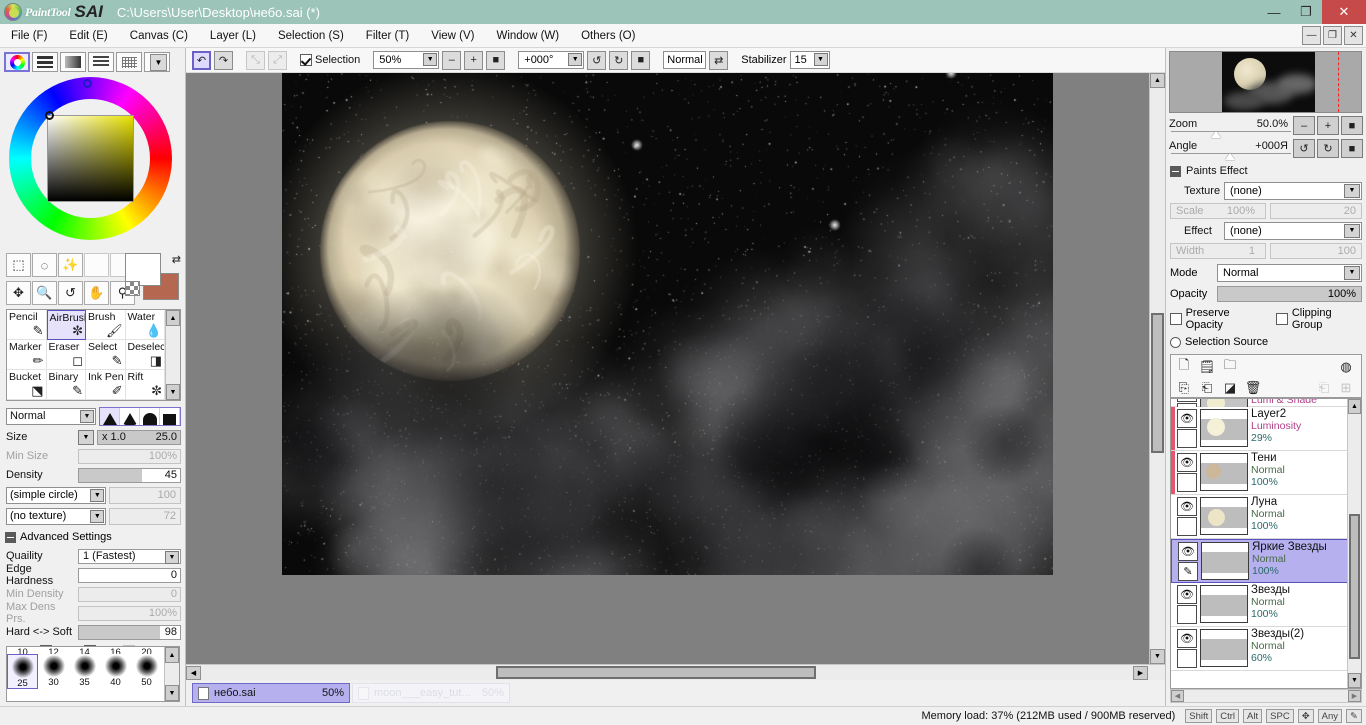 The image size is (1366, 725). I want to click on preset-item-50: 50, so click(146, 671).